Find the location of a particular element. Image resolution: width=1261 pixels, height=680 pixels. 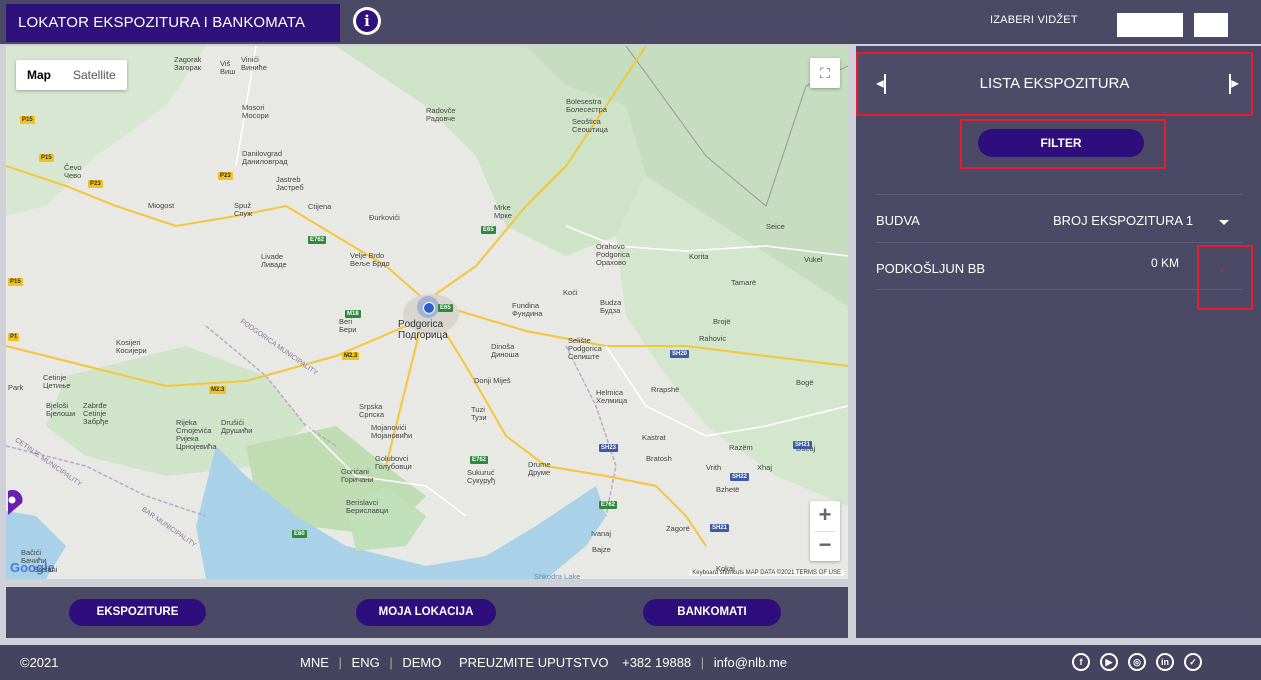

filter-button: FILTER is located at coordinates (1061, 143).